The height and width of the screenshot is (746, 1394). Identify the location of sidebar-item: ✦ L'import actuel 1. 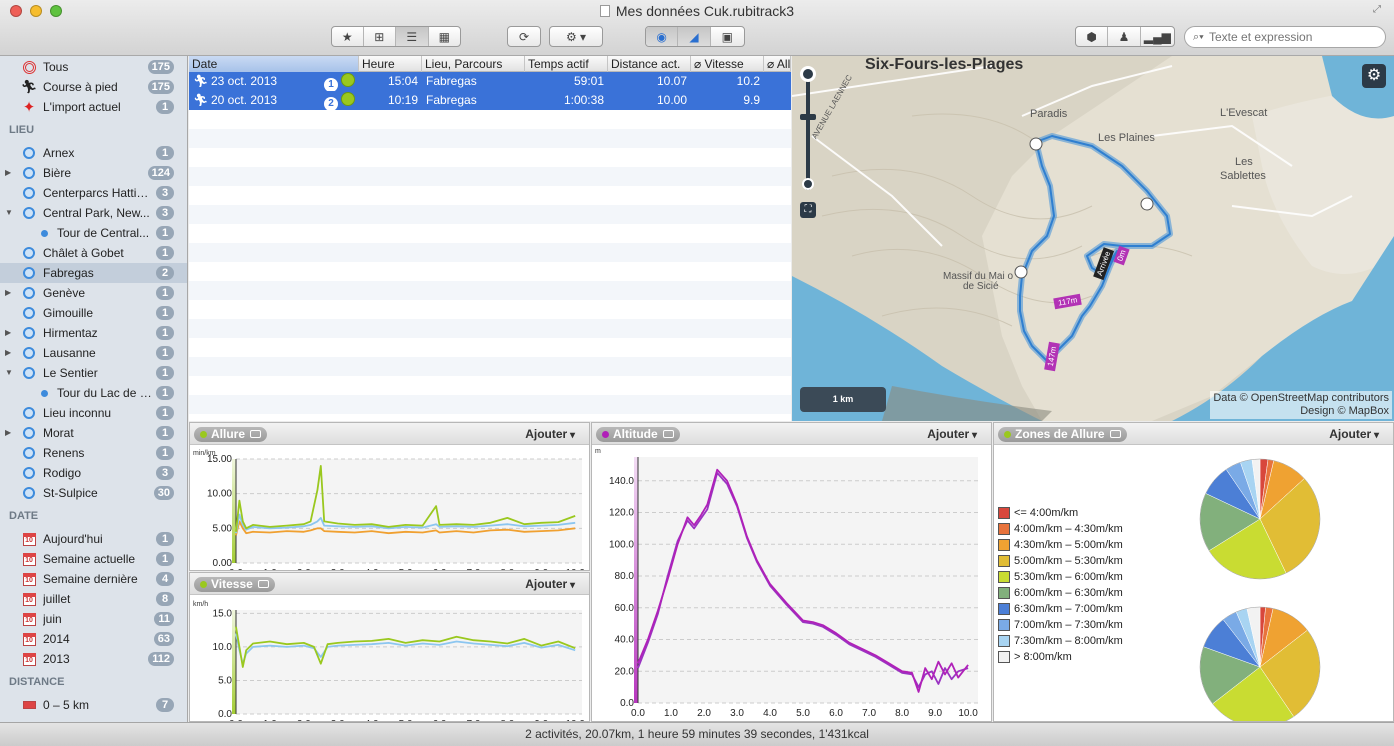
(93, 107).